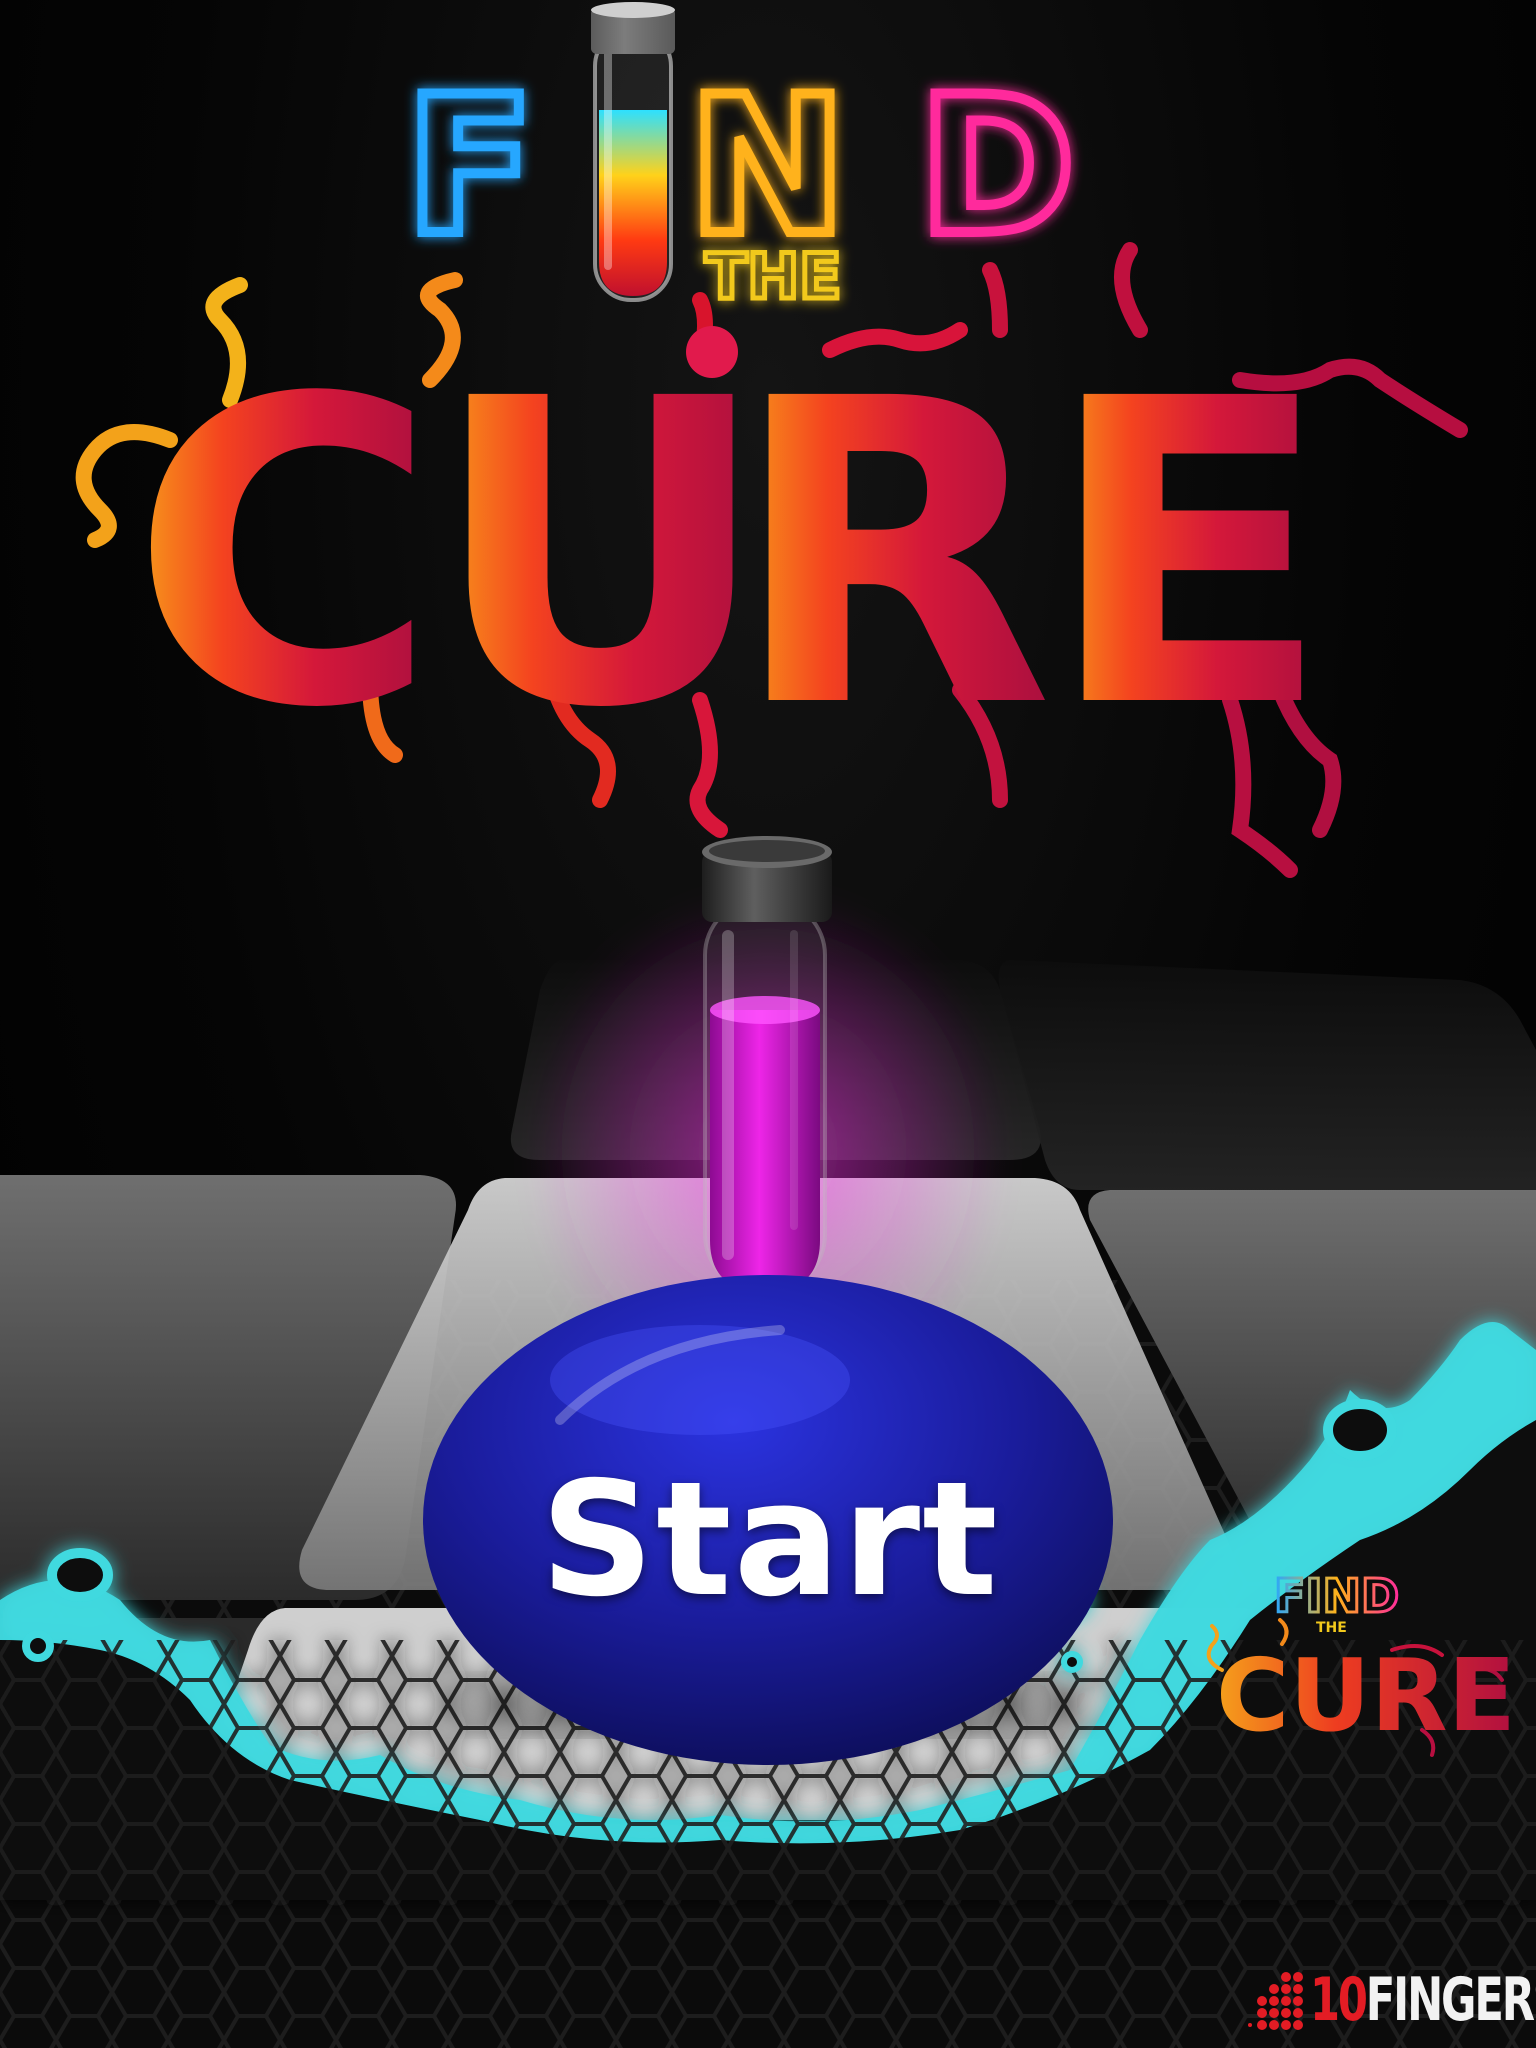 This screenshot has width=1536, height=2048. Describe the element at coordinates (768, 1520) in the screenshot. I see `start-button` at that location.